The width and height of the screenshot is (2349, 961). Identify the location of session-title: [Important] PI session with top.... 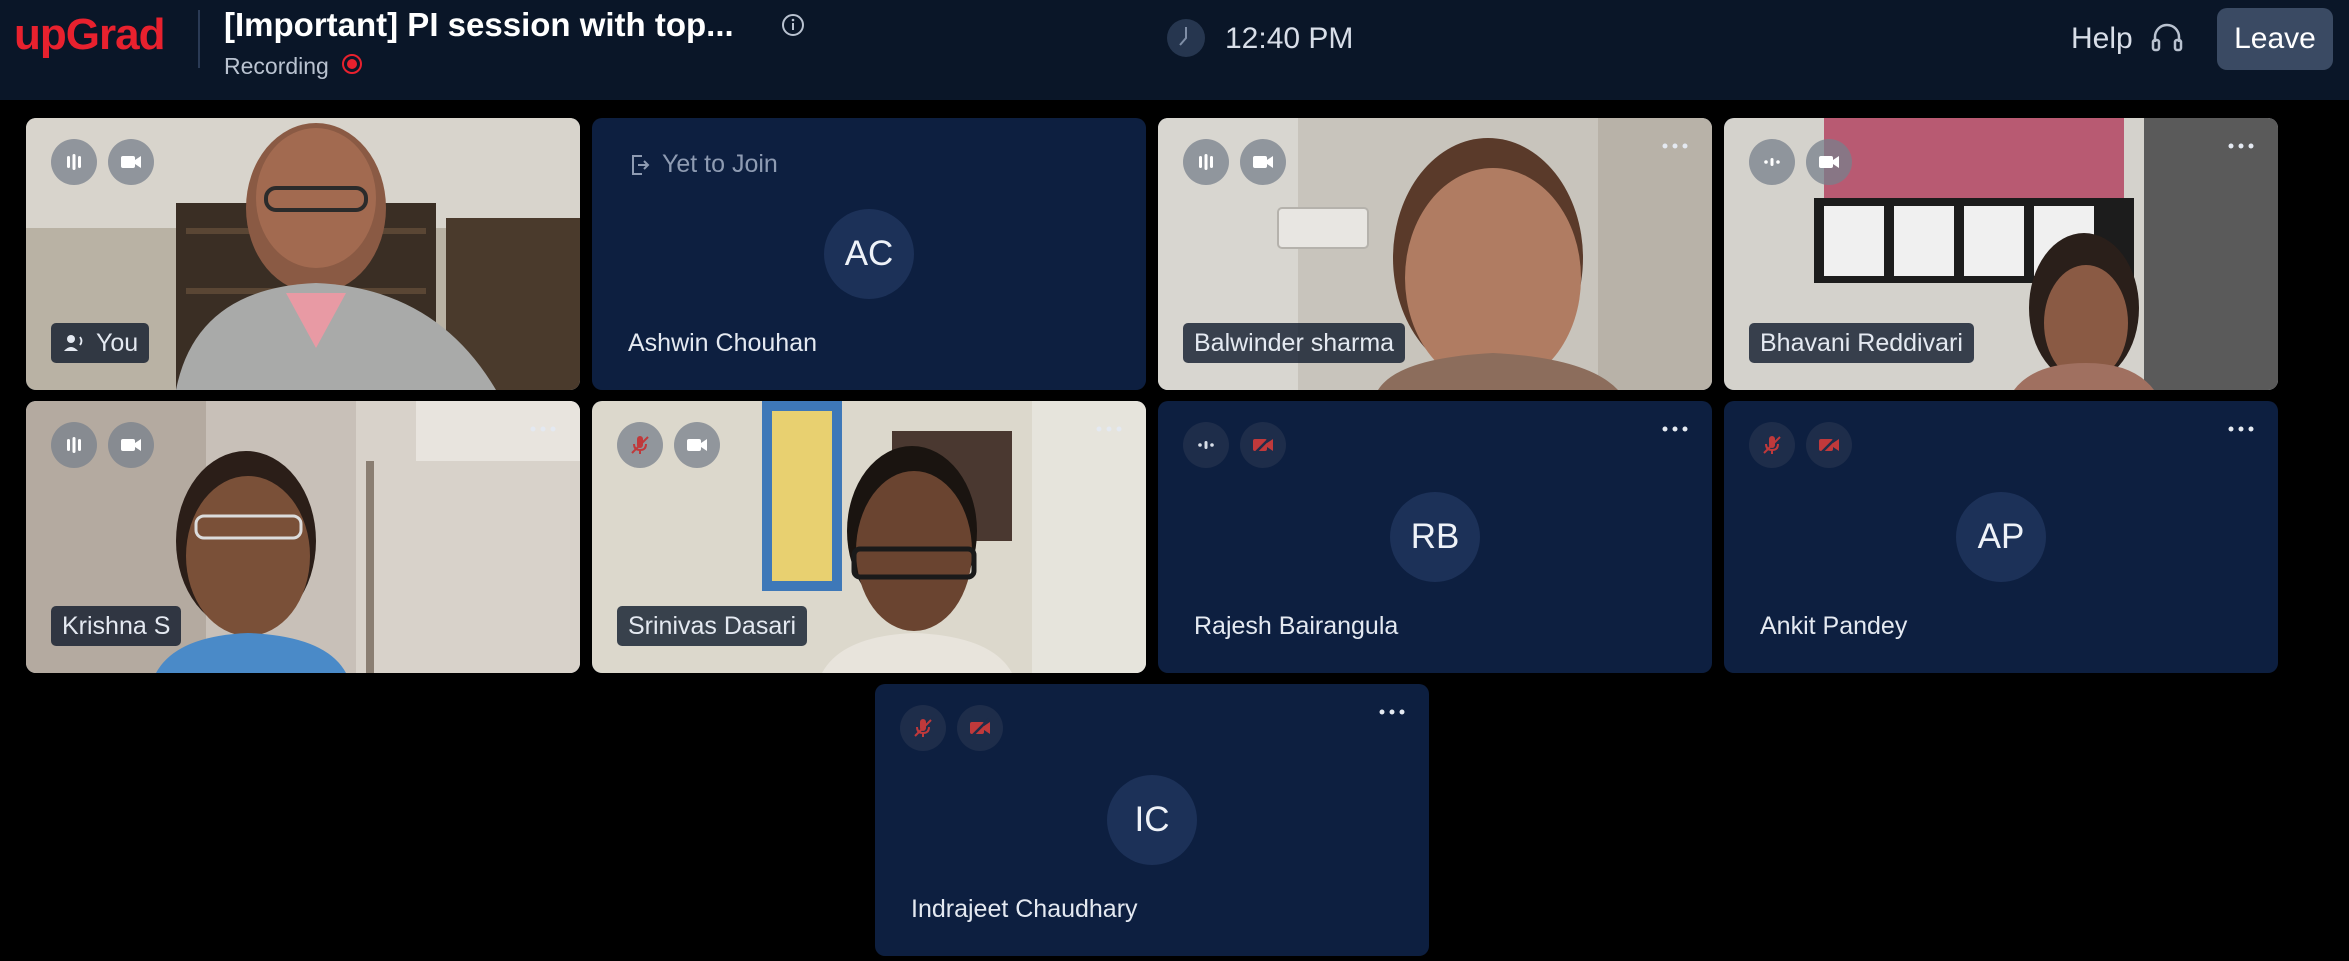
(479, 24).